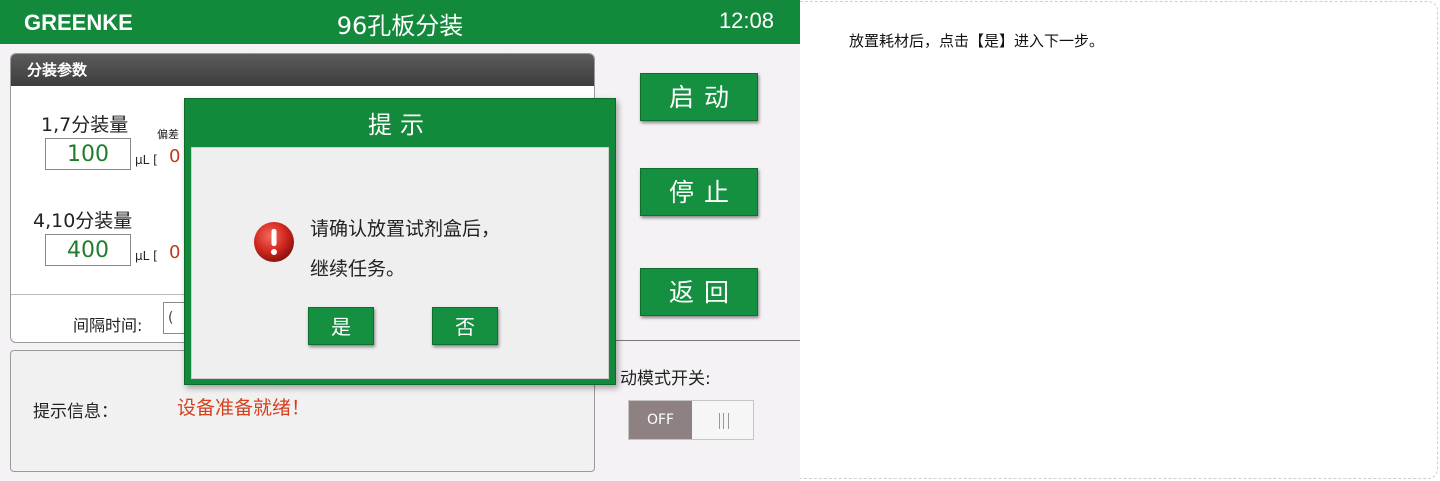 This screenshot has width=1440, height=481. I want to click on instruction-note: 放置耗材后，点击【是】进入下一步。, so click(977, 41).